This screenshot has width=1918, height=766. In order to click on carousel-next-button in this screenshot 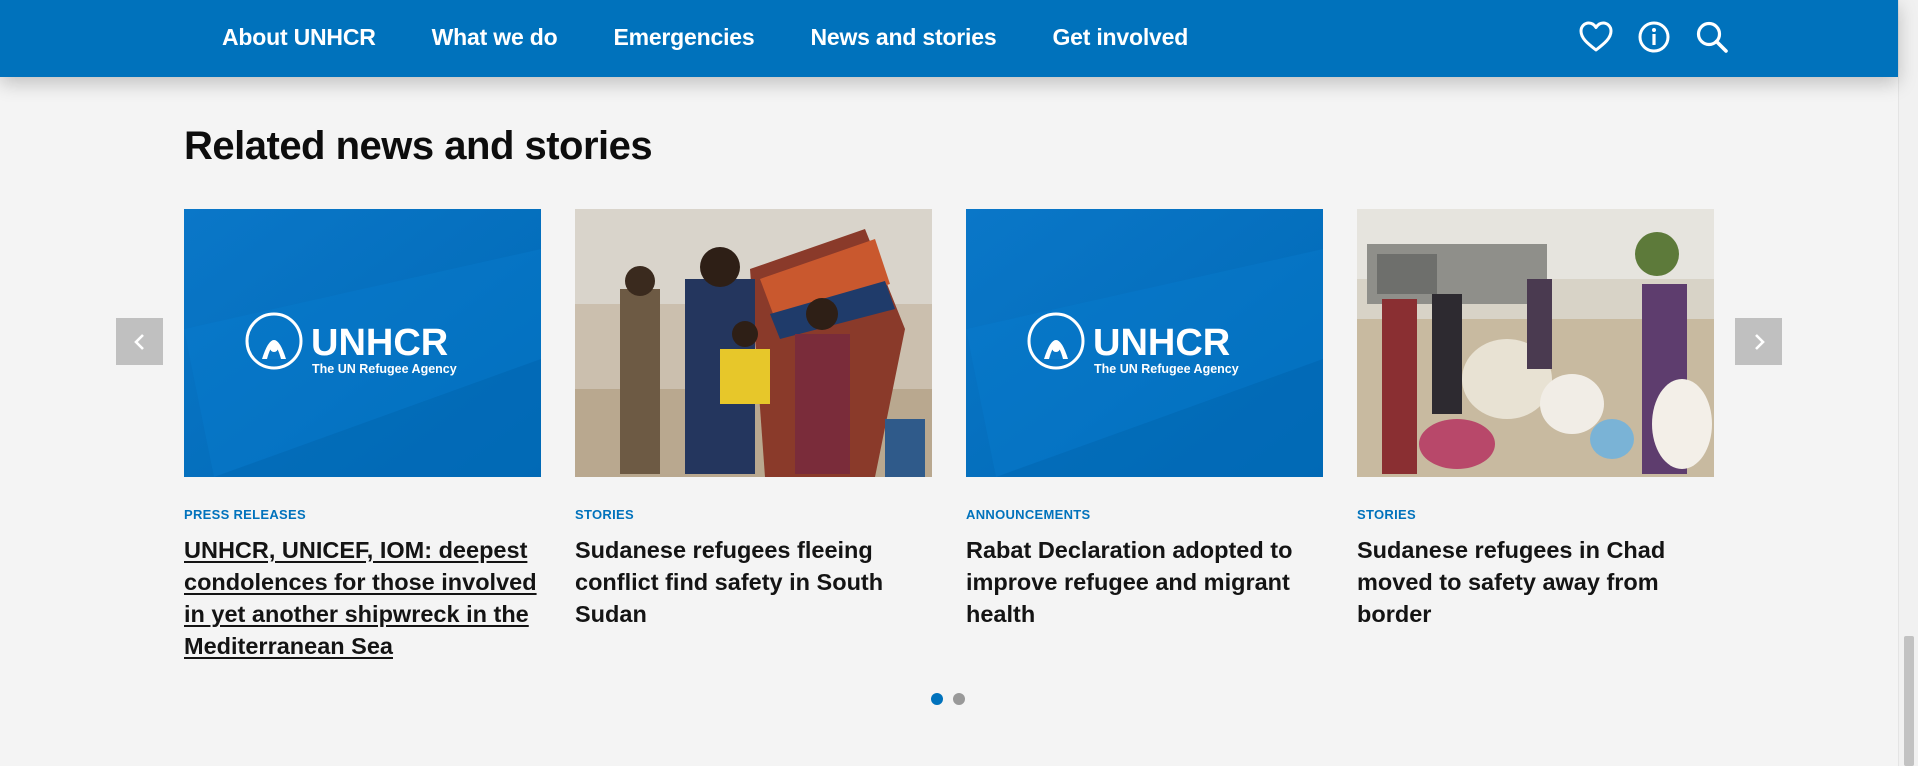, I will do `click(1758, 341)`.